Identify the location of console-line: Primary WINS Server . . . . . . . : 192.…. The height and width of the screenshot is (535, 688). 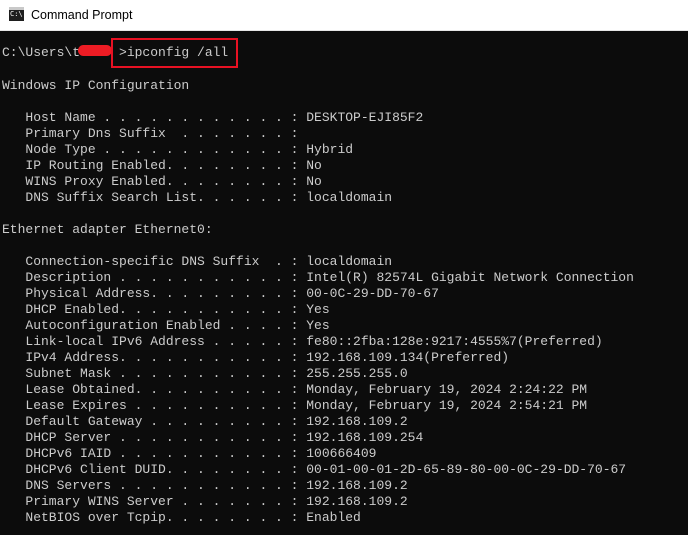
(205, 501).